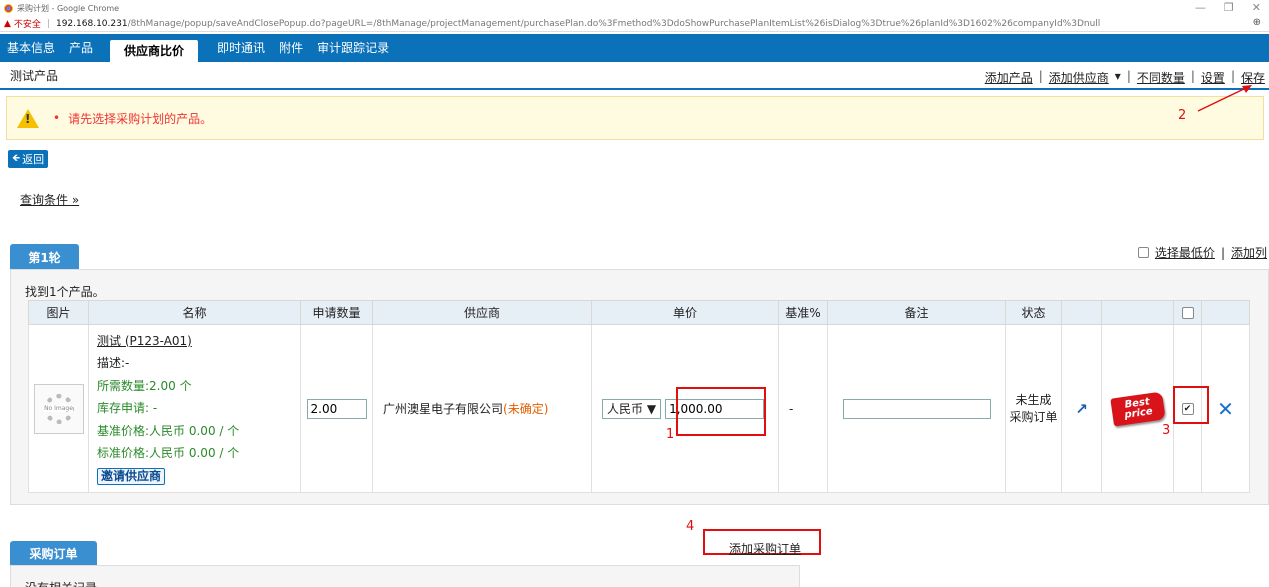  Describe the element at coordinates (68, 8) in the screenshot. I see `window-title: 采购计划 - Google Chrome` at that location.